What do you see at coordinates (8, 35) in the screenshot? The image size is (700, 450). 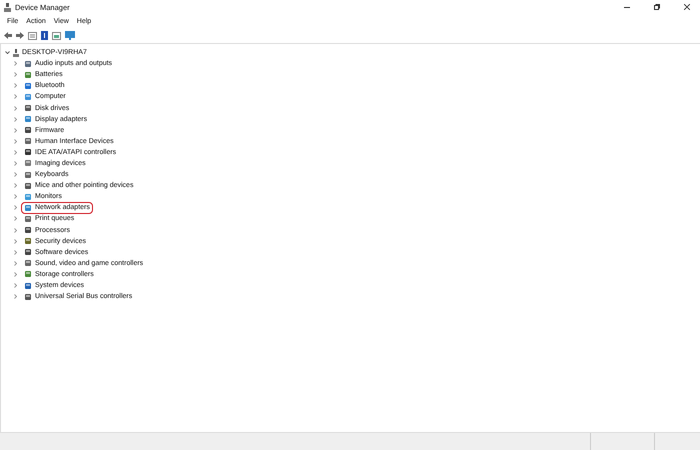 I see `back-icon` at bounding box center [8, 35].